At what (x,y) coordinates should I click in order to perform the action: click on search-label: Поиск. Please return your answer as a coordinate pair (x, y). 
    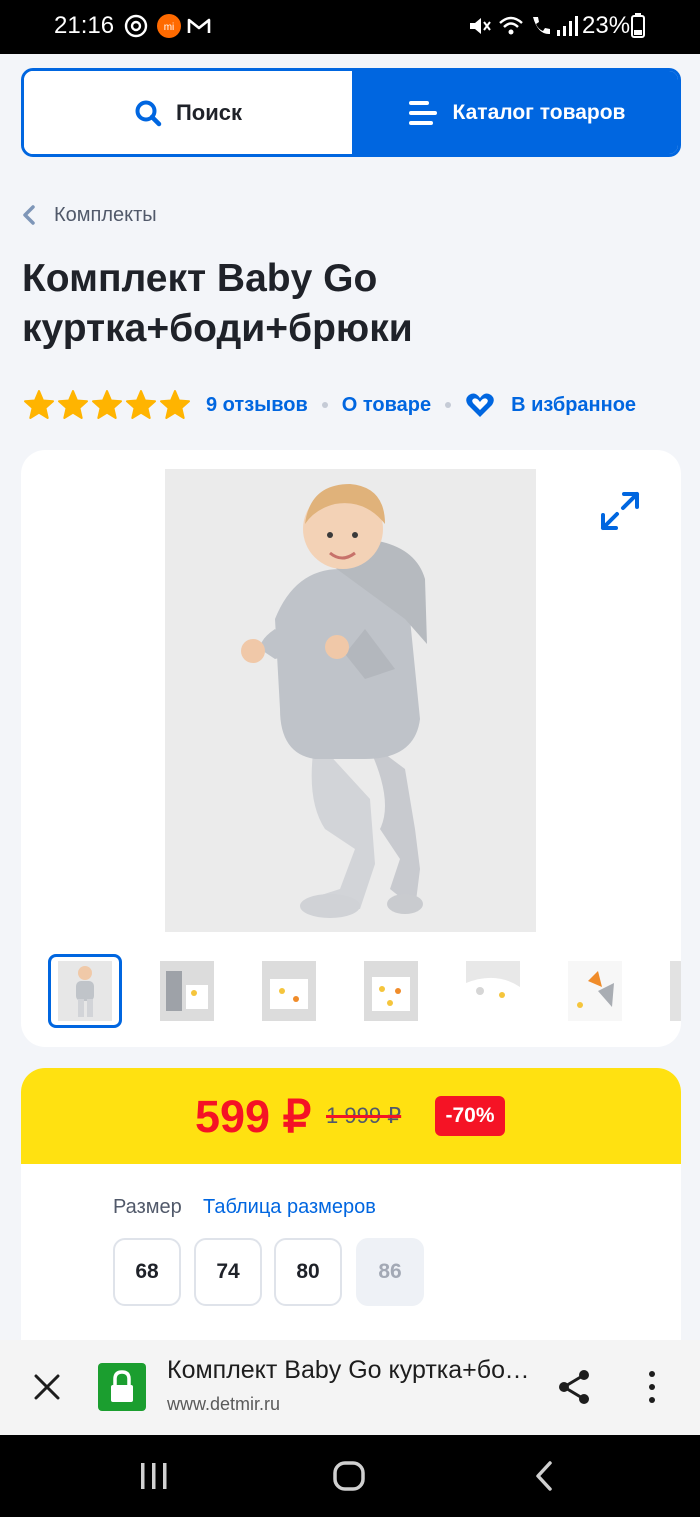
    Looking at the image, I should click on (209, 112).